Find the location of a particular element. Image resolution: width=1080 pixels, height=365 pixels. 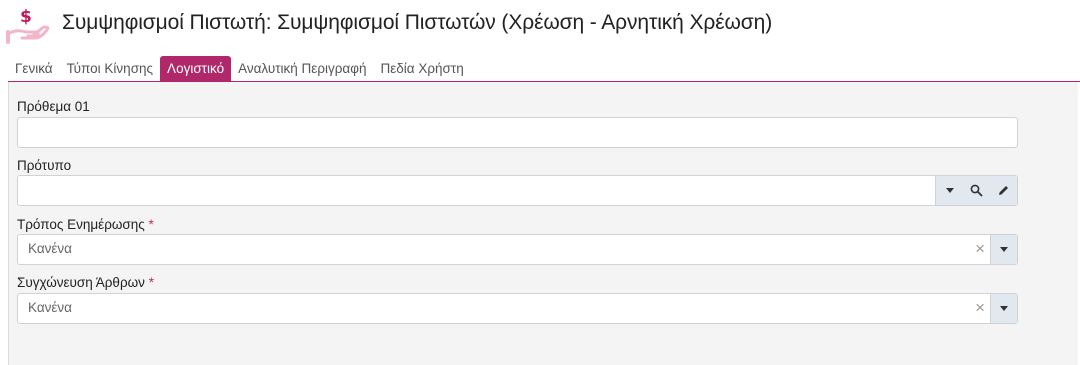

update-mode-dropdown-button is located at coordinates (1003, 249).